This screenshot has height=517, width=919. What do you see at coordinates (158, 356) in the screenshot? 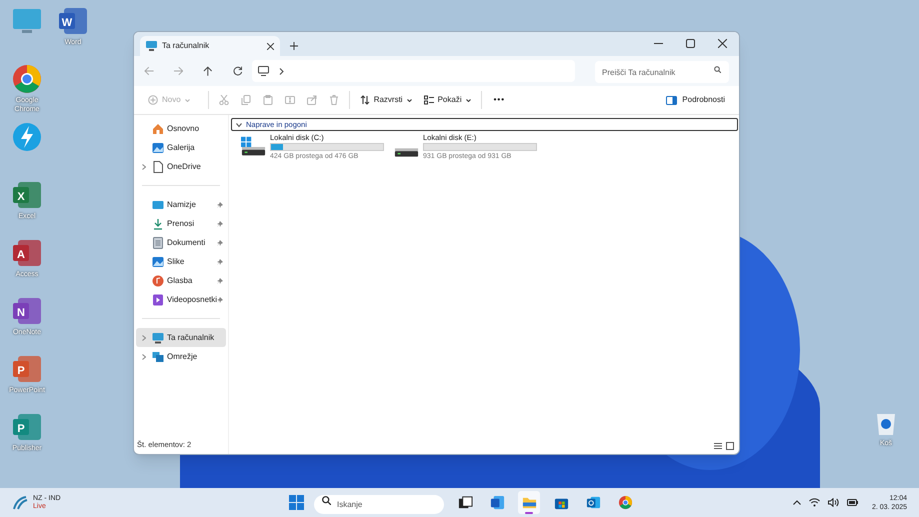
I see `network-computers-icon` at bounding box center [158, 356].